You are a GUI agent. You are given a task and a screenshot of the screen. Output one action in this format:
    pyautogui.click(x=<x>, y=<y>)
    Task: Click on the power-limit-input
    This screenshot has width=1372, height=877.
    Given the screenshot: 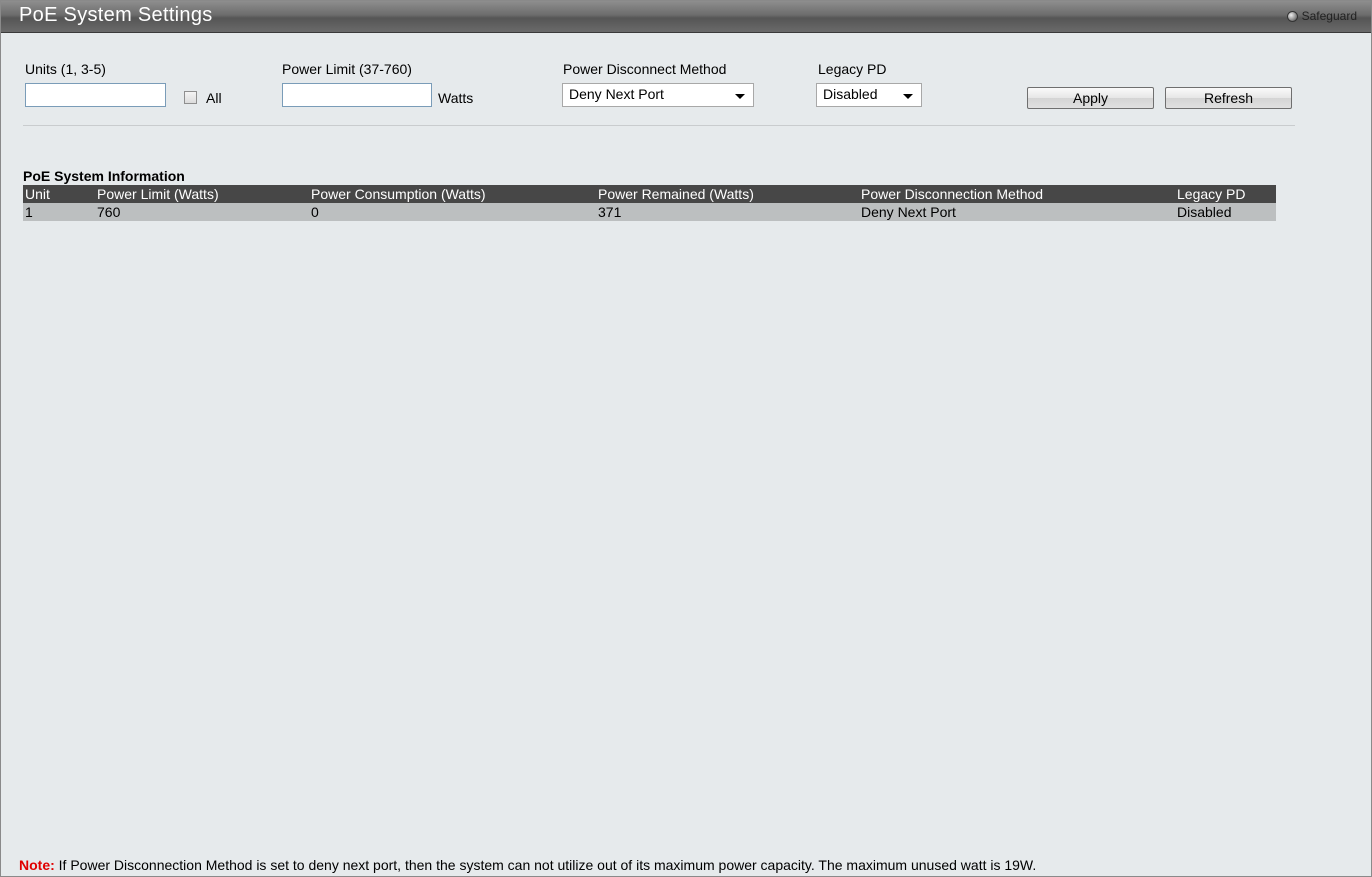 What is the action you would take?
    pyautogui.click(x=357, y=95)
    